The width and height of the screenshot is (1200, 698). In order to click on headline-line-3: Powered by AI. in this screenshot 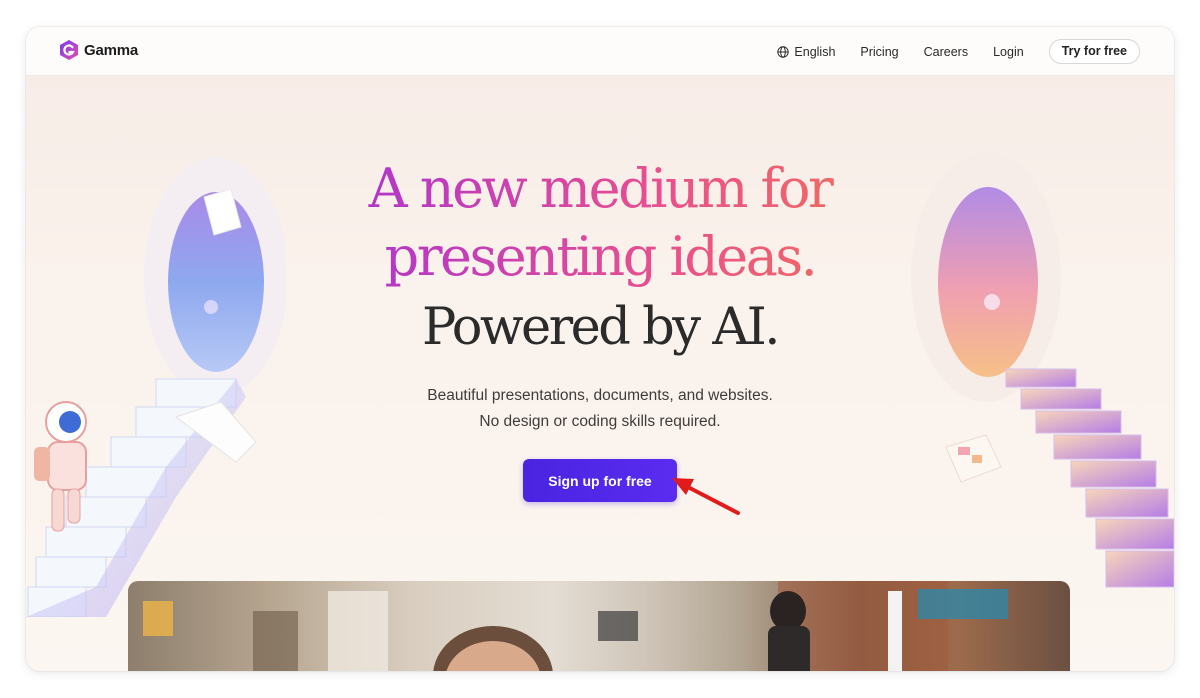, I will do `click(601, 327)`.